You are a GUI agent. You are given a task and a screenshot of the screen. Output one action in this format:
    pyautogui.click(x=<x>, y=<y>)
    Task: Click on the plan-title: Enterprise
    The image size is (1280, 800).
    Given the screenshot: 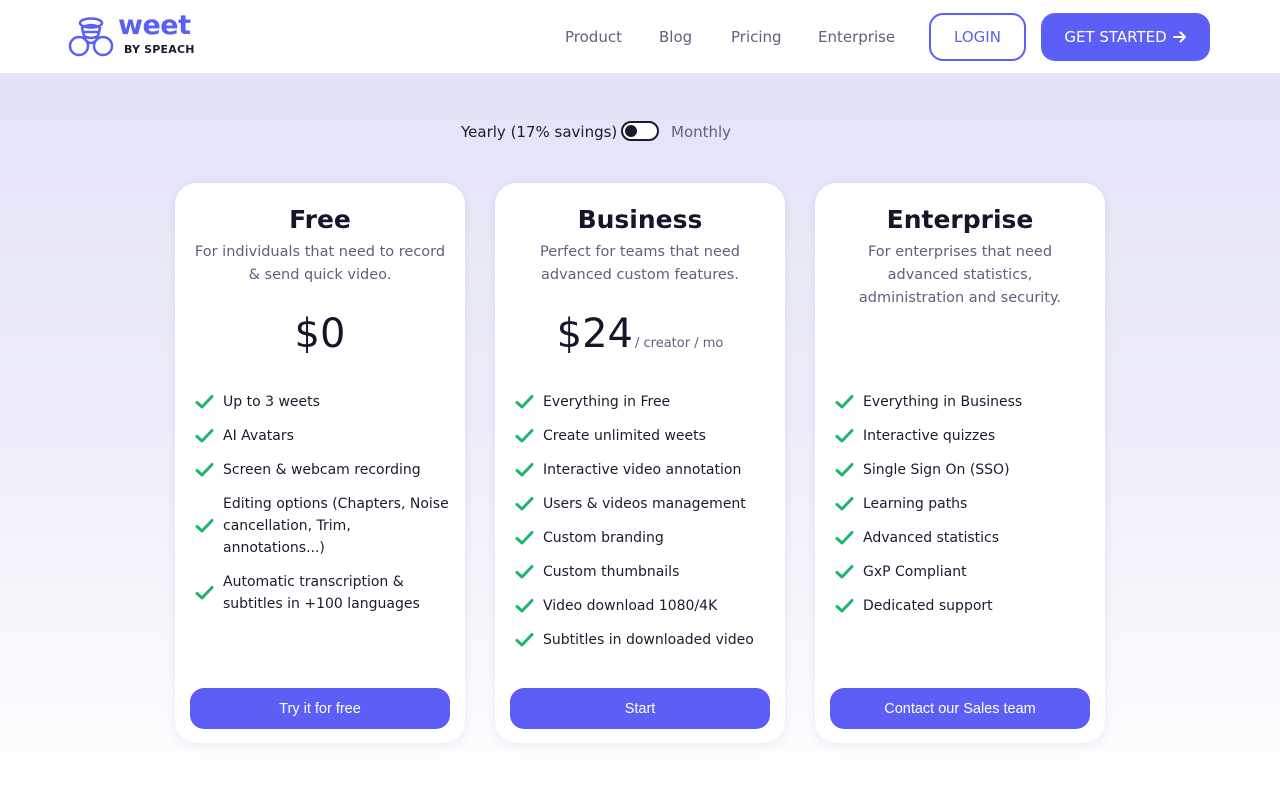 What is the action you would take?
    pyautogui.click(x=960, y=219)
    